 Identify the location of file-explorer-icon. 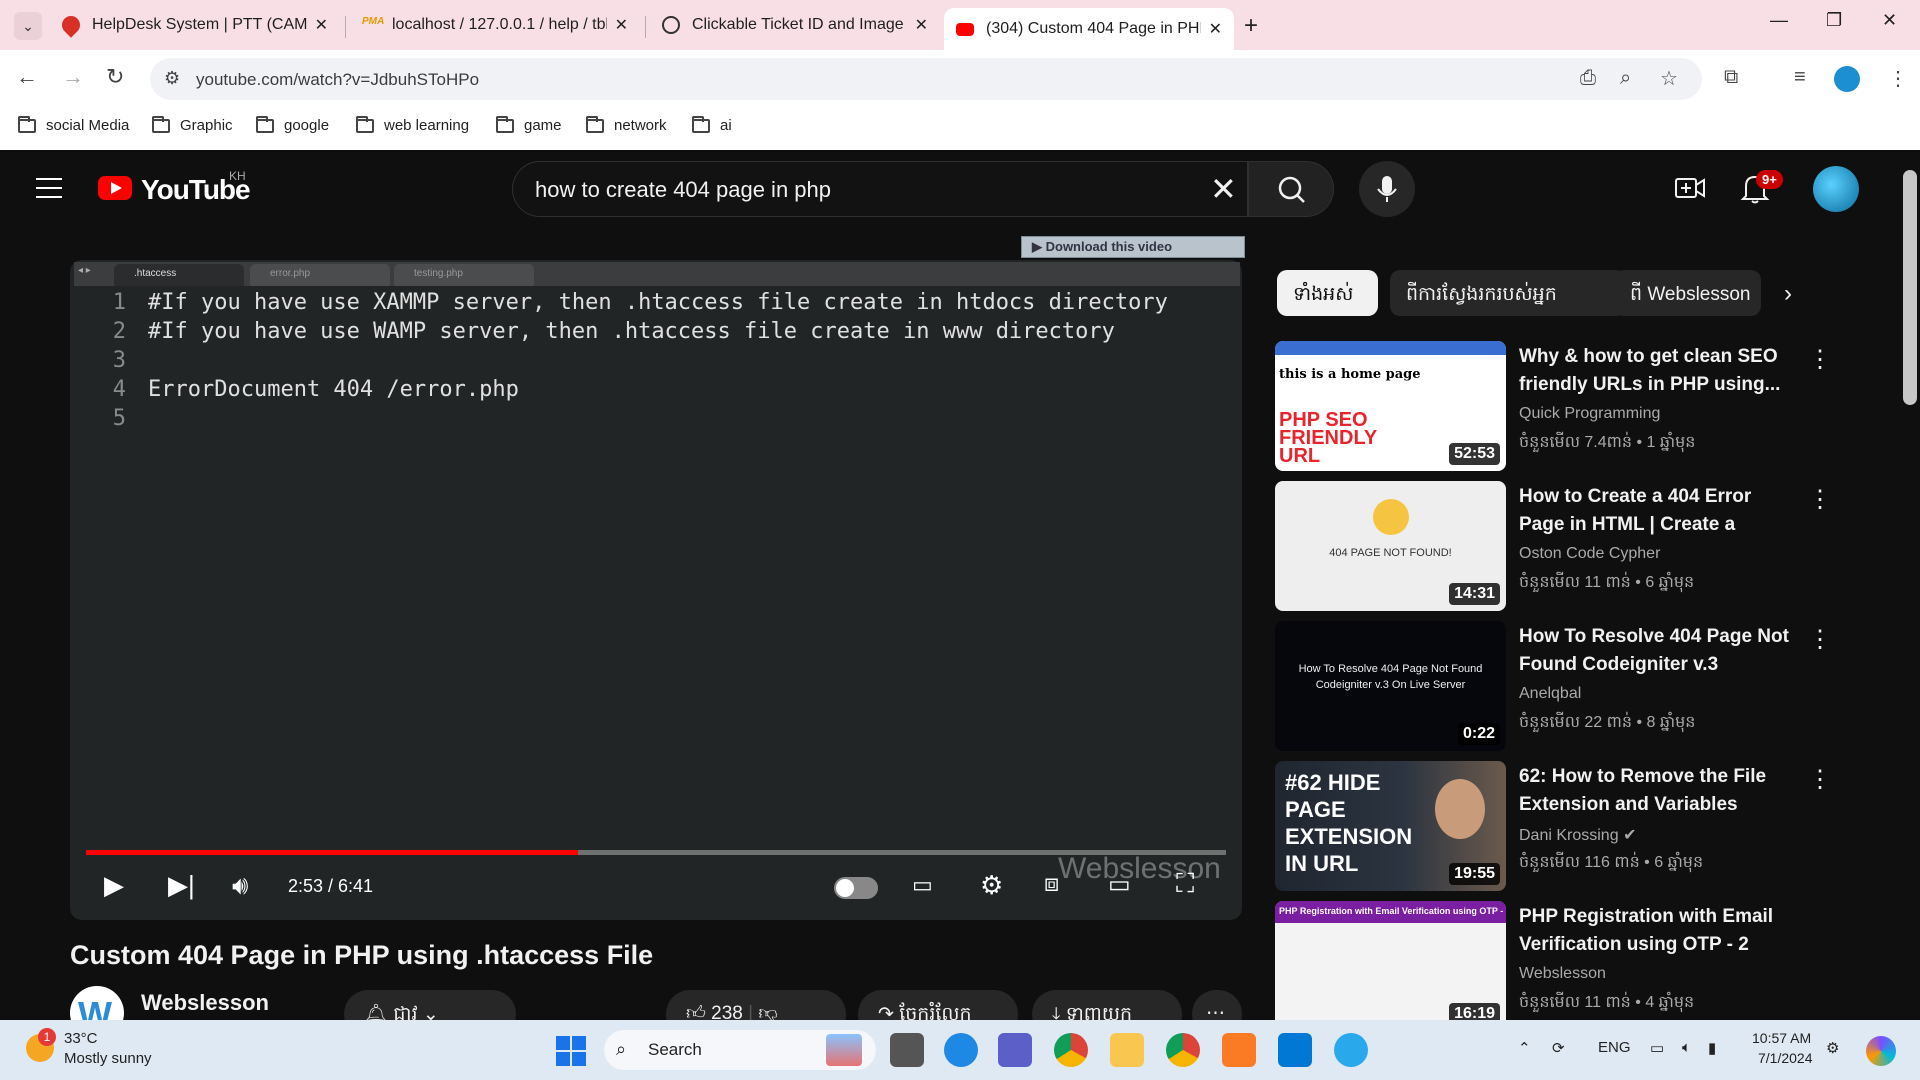
(1127, 1050).